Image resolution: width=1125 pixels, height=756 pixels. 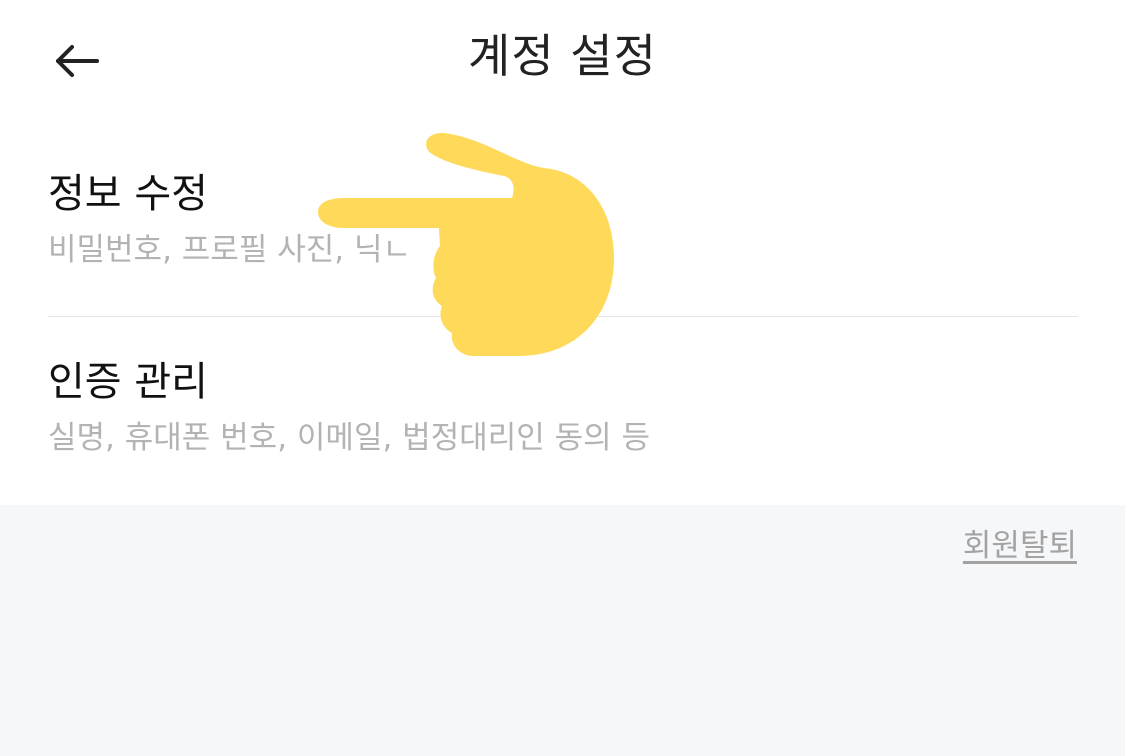 What do you see at coordinates (128, 382) in the screenshot?
I see `menu-item-title: 인증 관리` at bounding box center [128, 382].